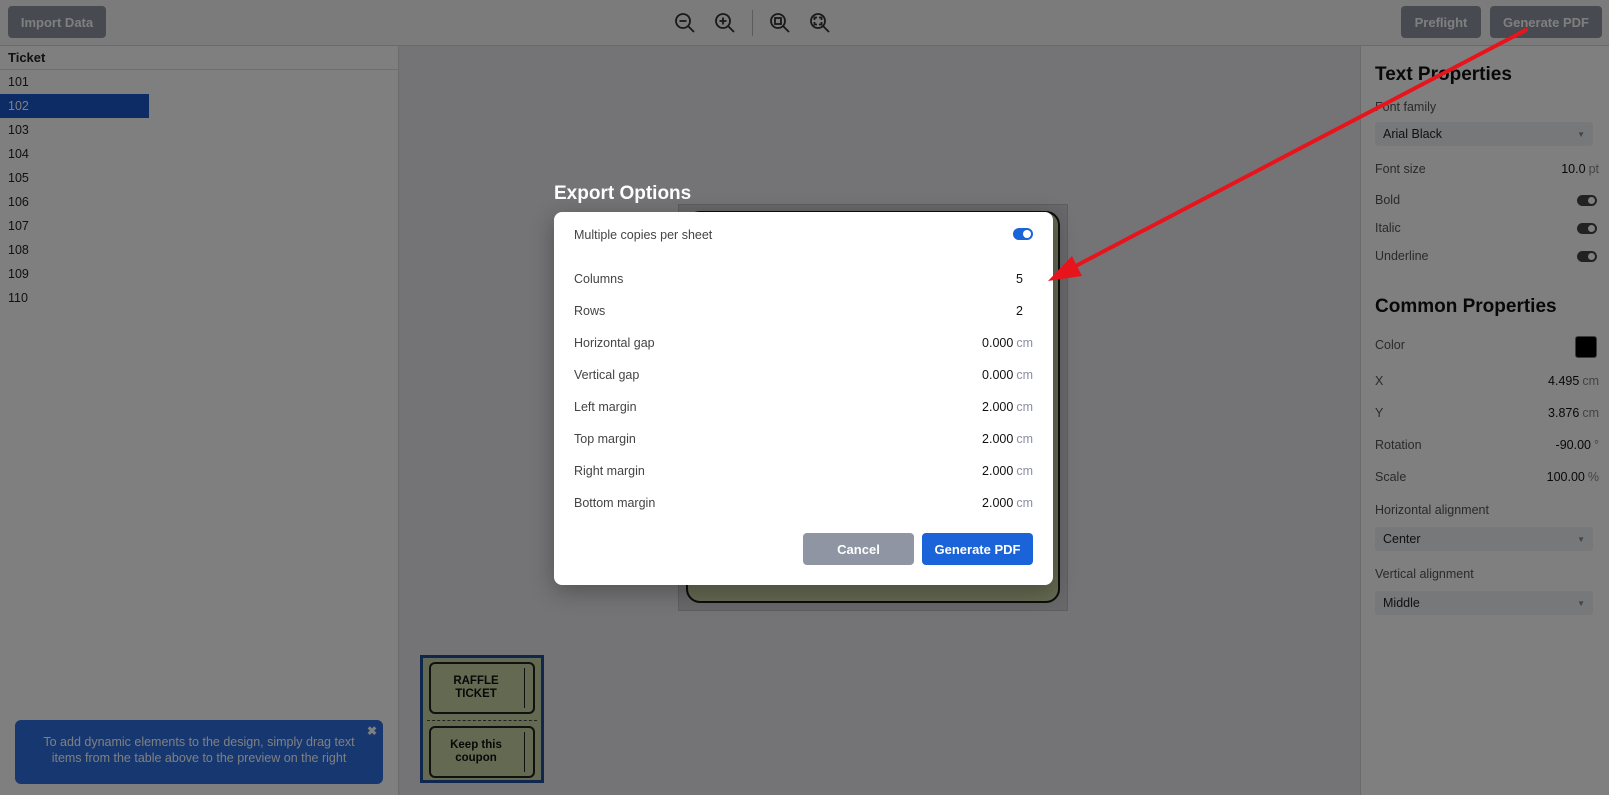 The image size is (1609, 795). Describe the element at coordinates (998, 407) in the screenshot. I see `left-margin-value: 2.000` at that location.